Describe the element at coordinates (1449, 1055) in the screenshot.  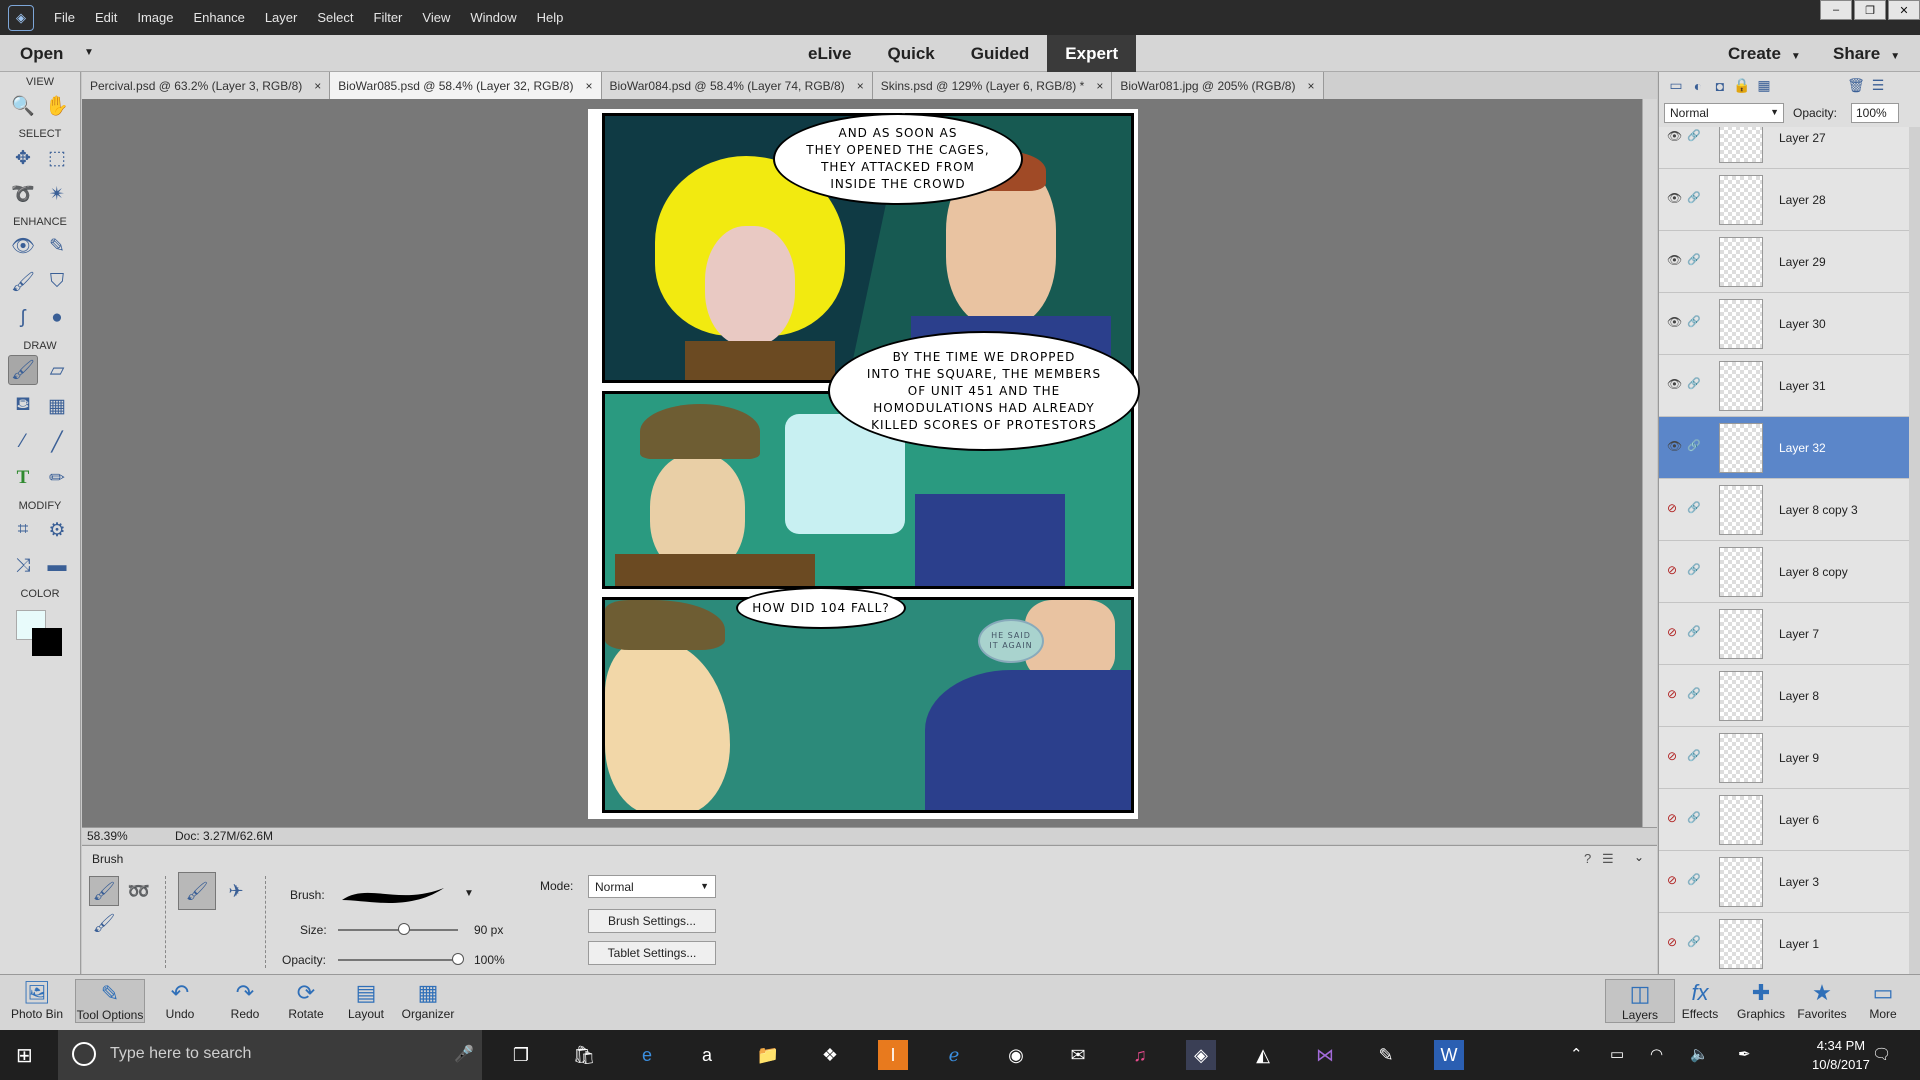
I see `word-icon: W` at that location.